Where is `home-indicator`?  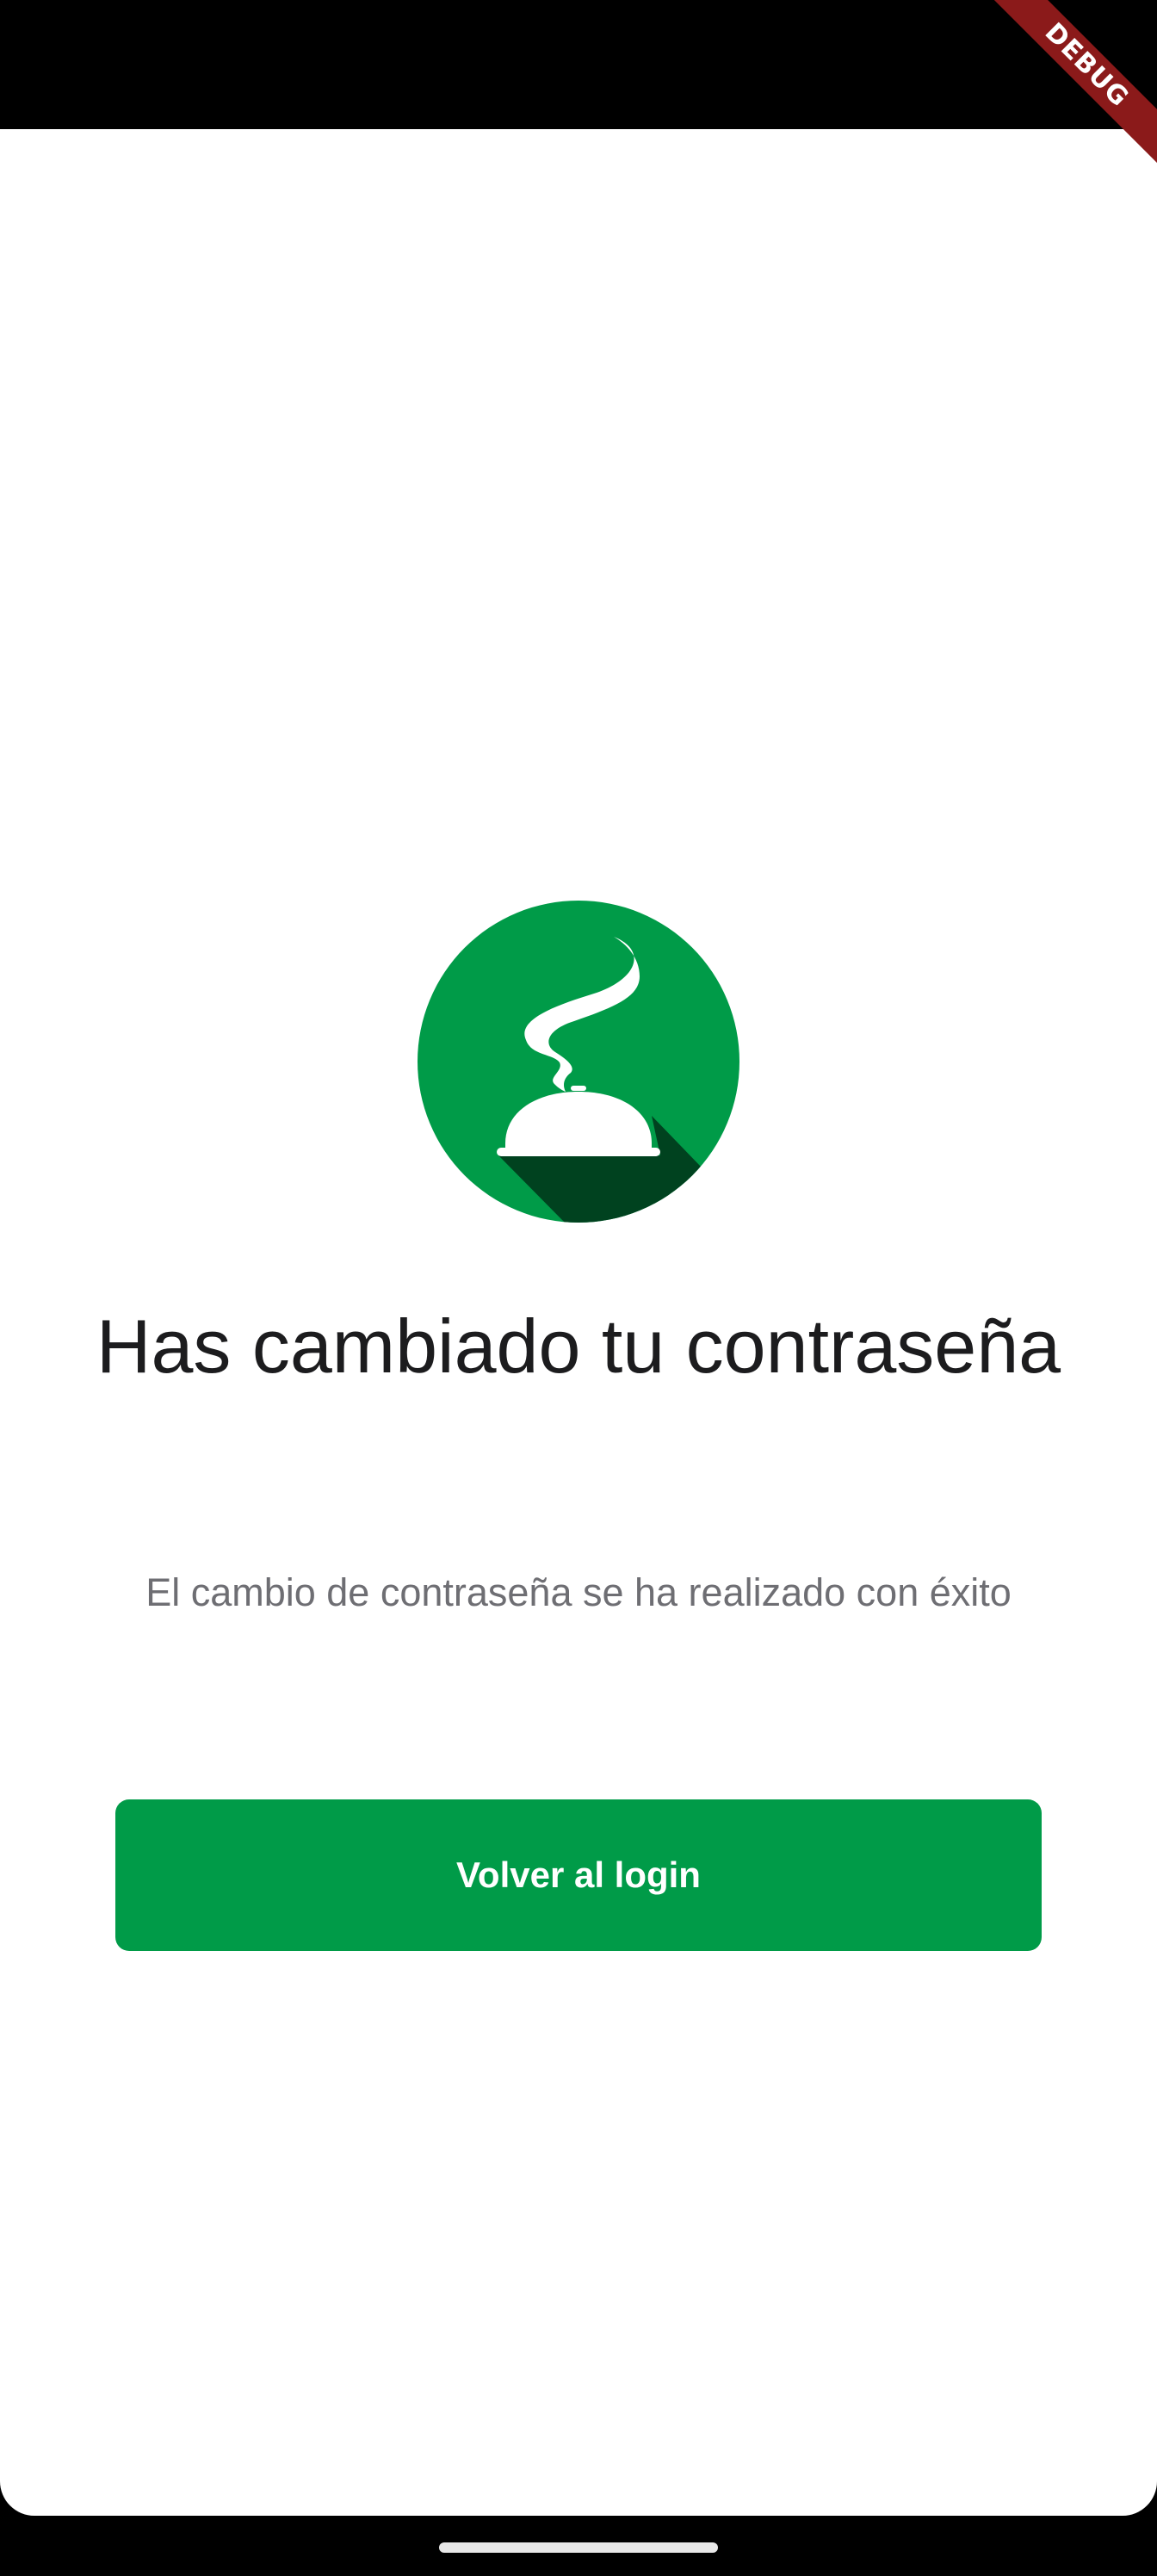
home-indicator is located at coordinates (579, 2547).